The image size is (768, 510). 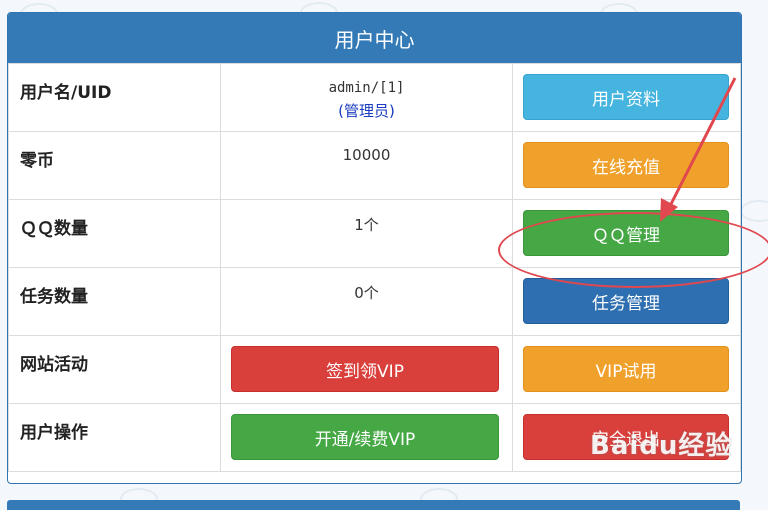 What do you see at coordinates (365, 437) in the screenshot?
I see `renew-vip-button: 开通/续费VIP` at bounding box center [365, 437].